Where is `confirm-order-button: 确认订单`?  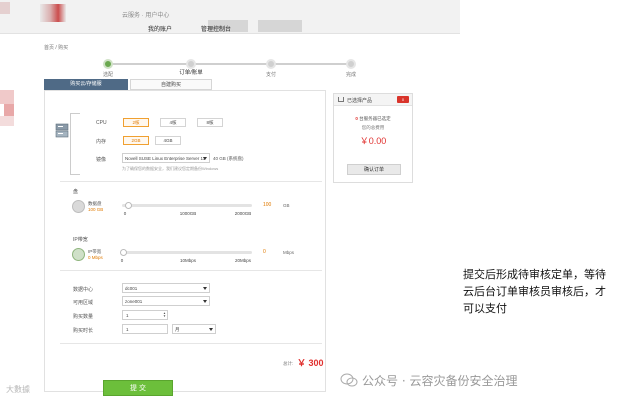
confirm-order-button: 确认订单 is located at coordinates (374, 169).